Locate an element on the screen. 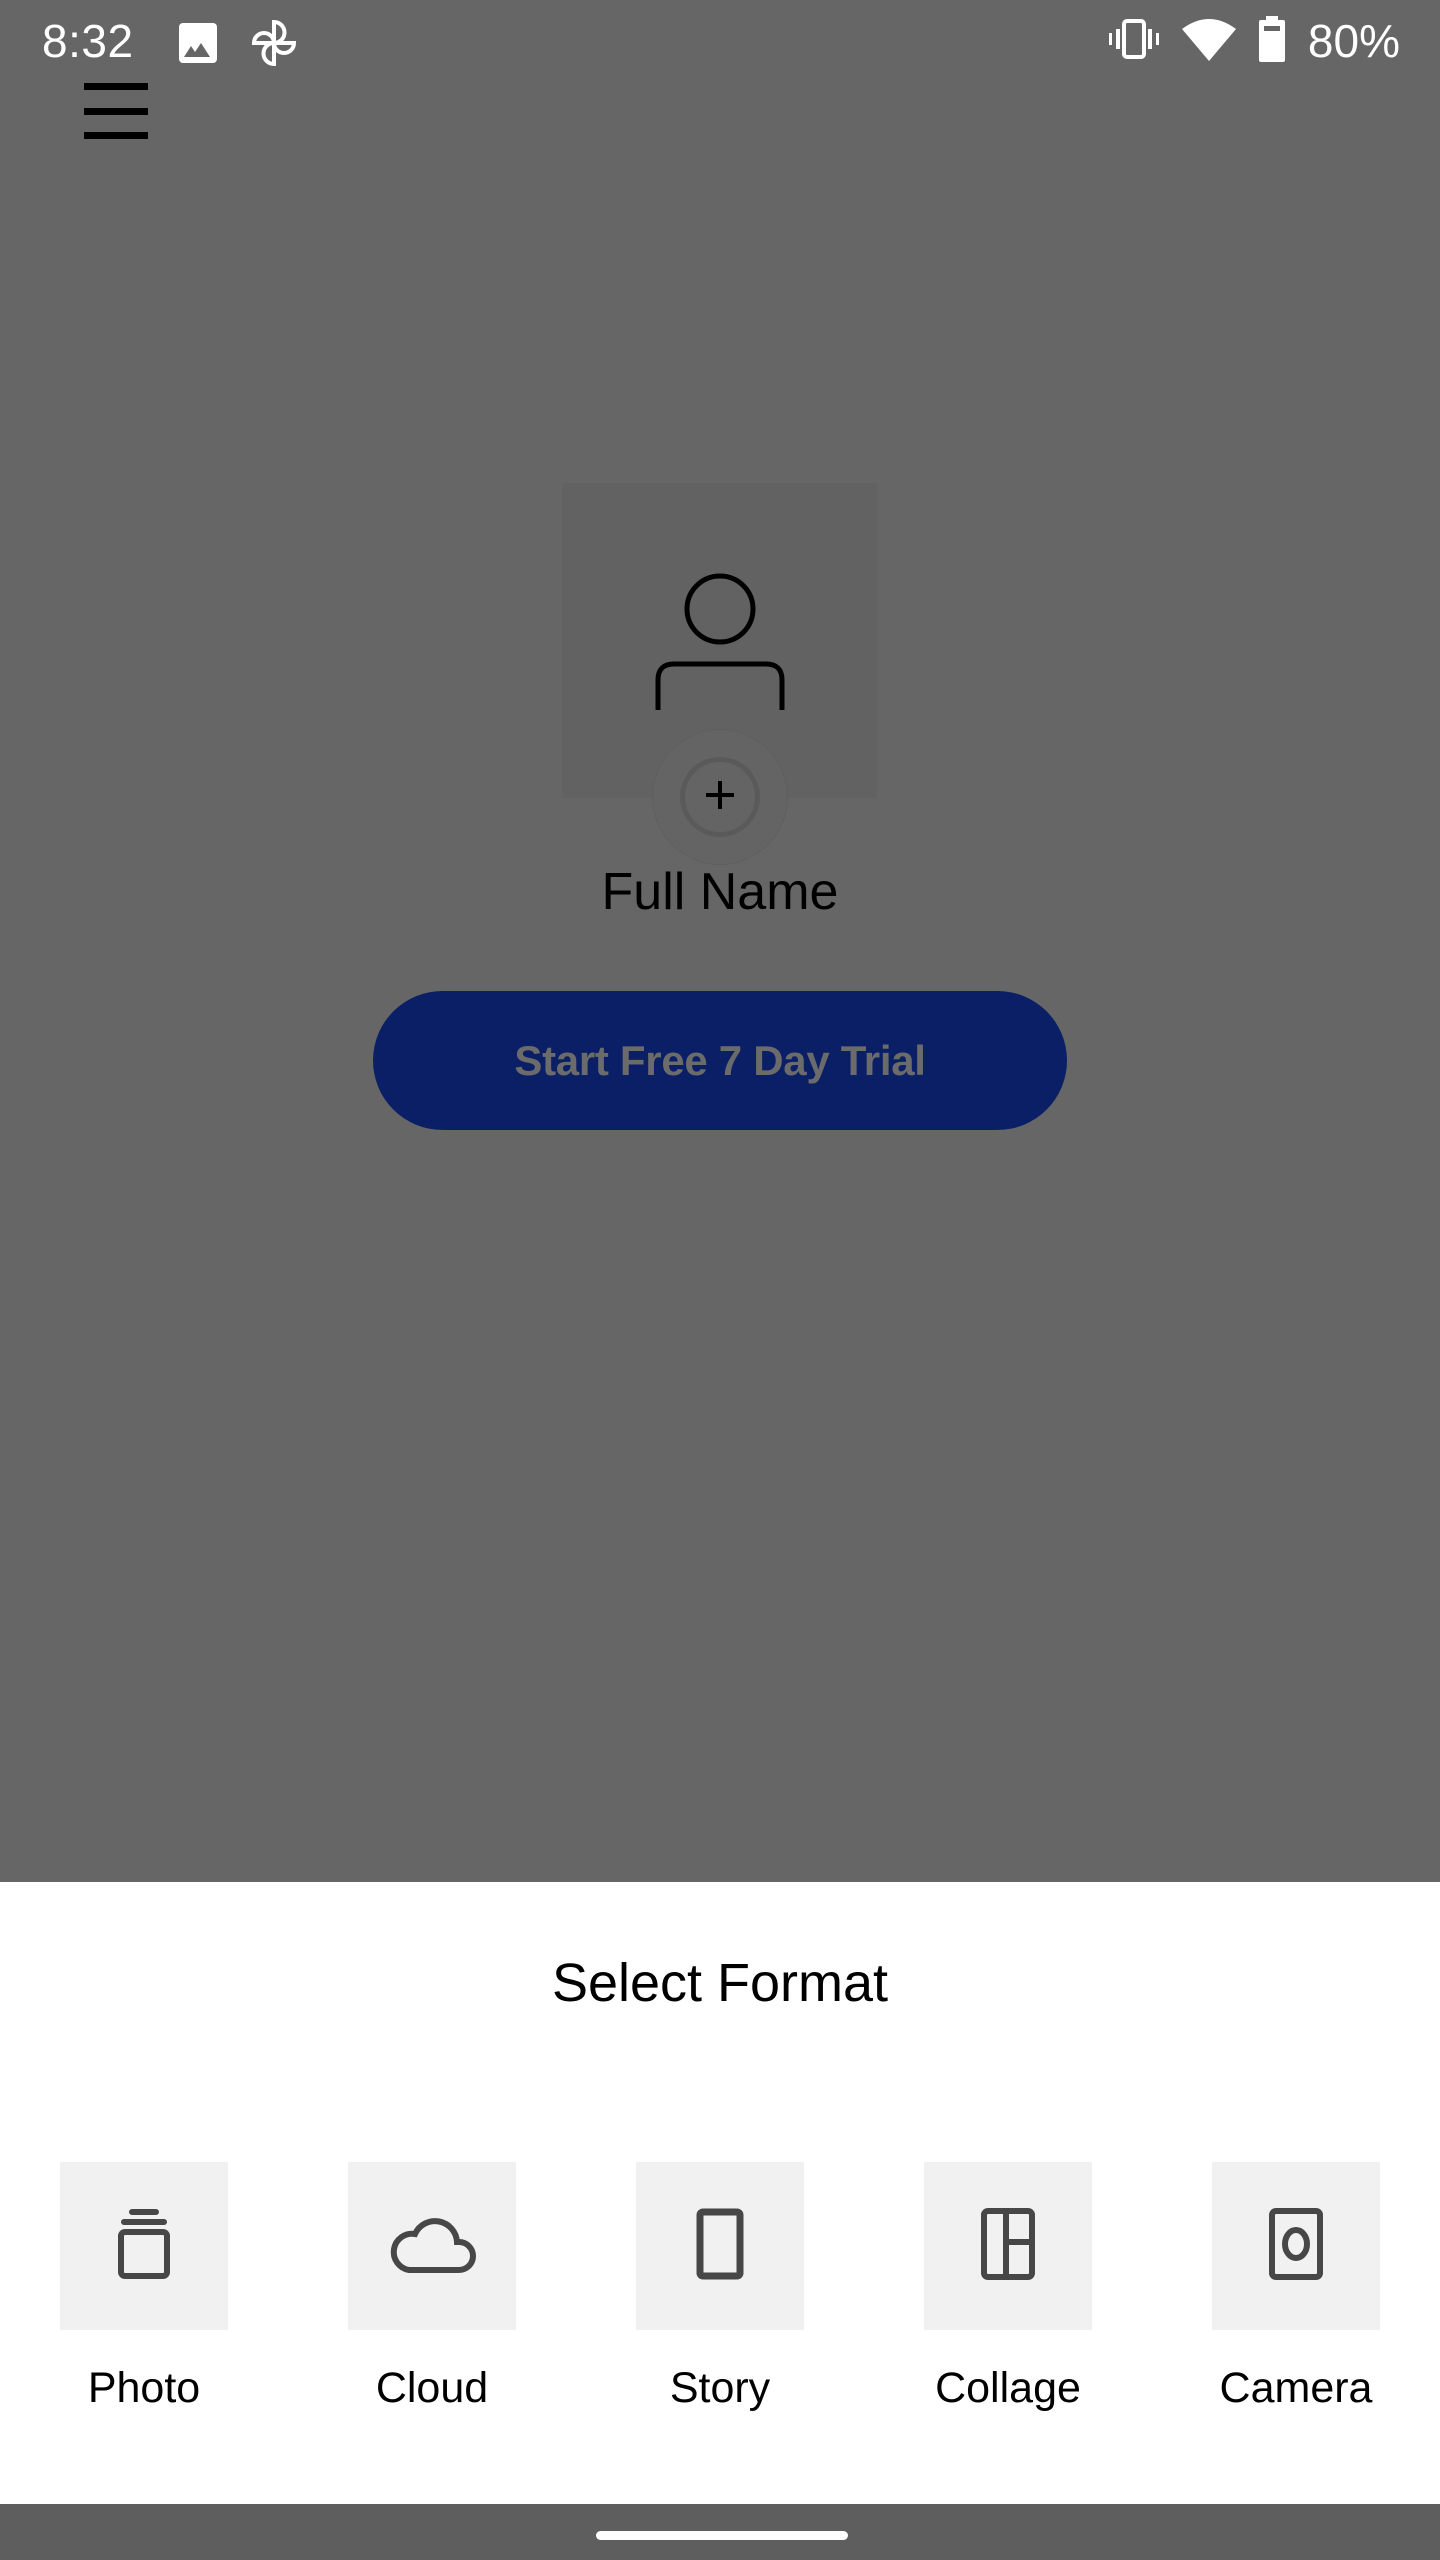 The width and height of the screenshot is (1440, 2560). vibrate-icon is located at coordinates (1134, 41).